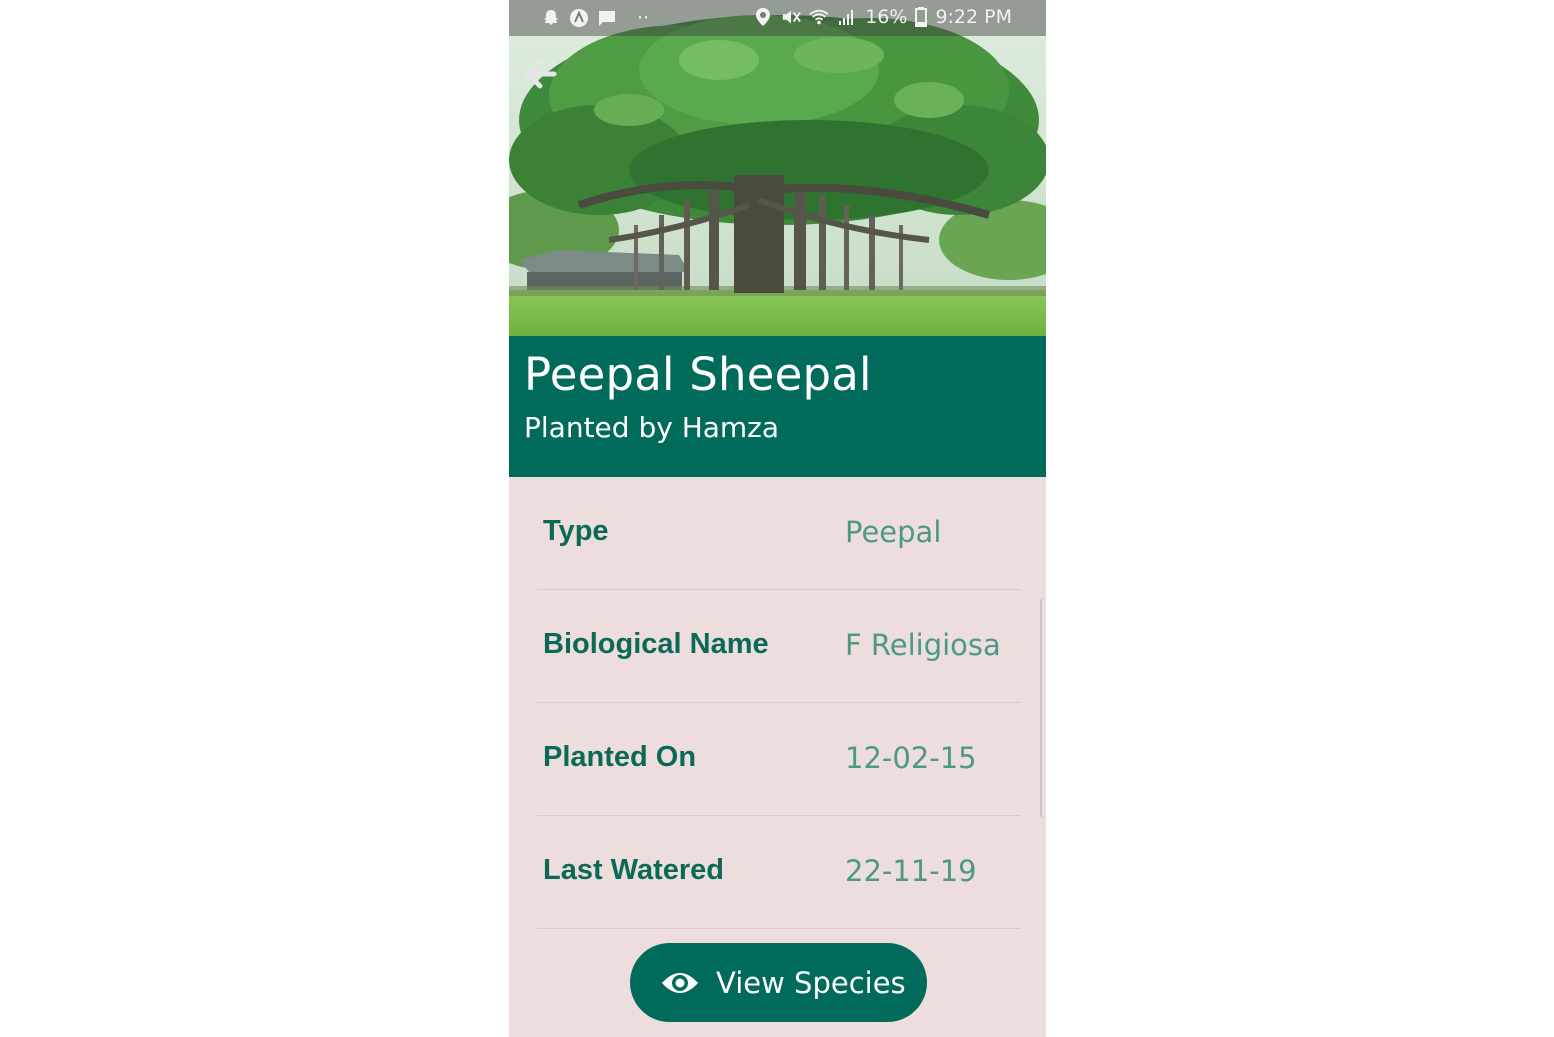 The height and width of the screenshot is (1037, 1554). What do you see at coordinates (923, 645) in the screenshot?
I see `detail-value: F Religiosa` at bounding box center [923, 645].